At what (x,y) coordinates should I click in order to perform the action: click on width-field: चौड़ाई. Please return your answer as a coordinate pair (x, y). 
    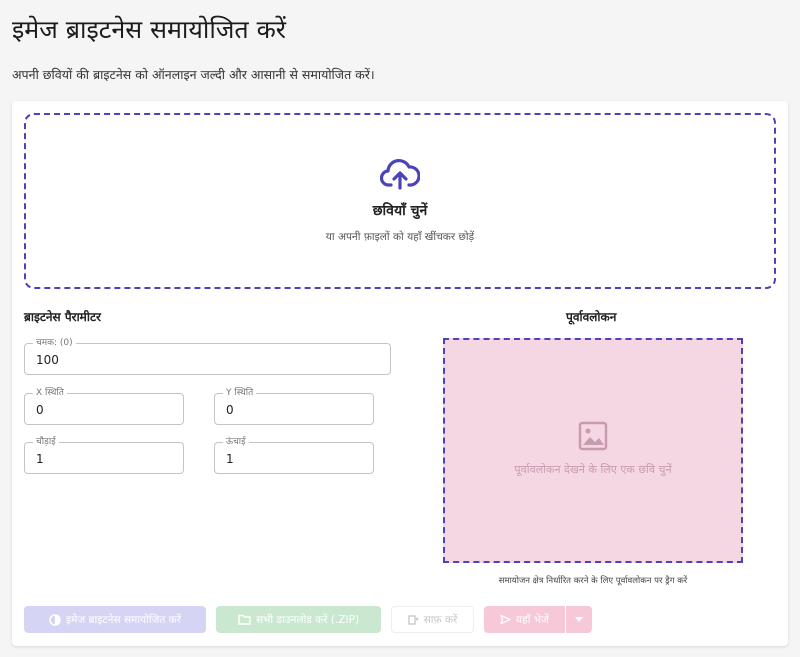
    Looking at the image, I should click on (104, 455).